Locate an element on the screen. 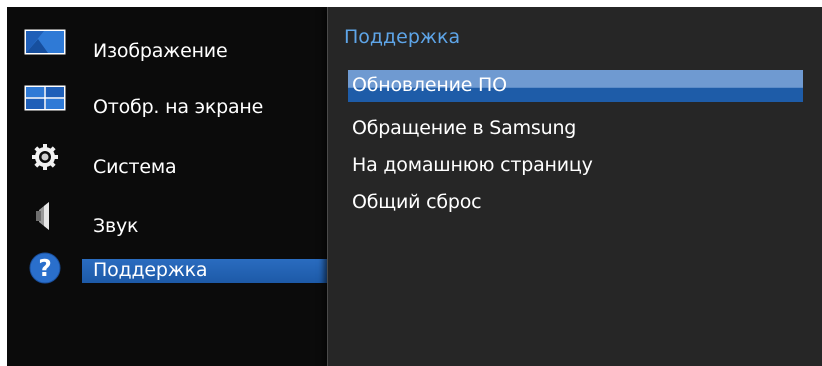 The image size is (822, 366). option-software-update: Обновление ПО is located at coordinates (575, 86).